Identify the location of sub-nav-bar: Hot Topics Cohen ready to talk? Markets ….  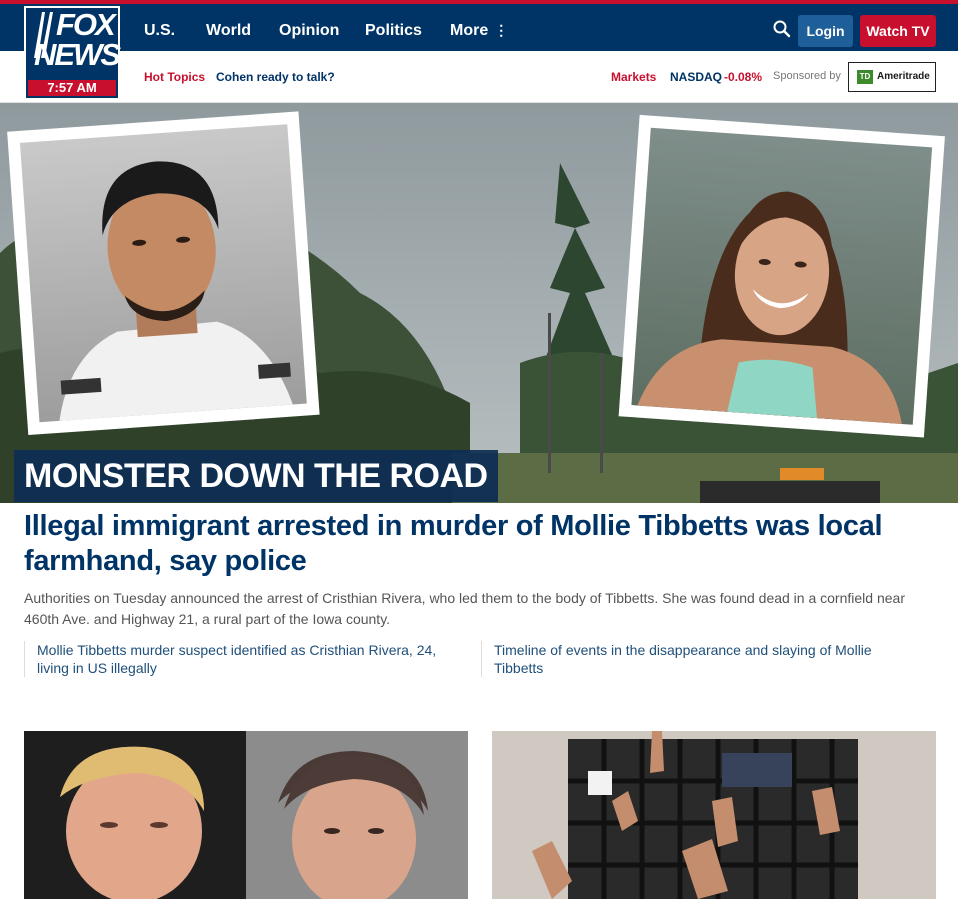
(479, 77).